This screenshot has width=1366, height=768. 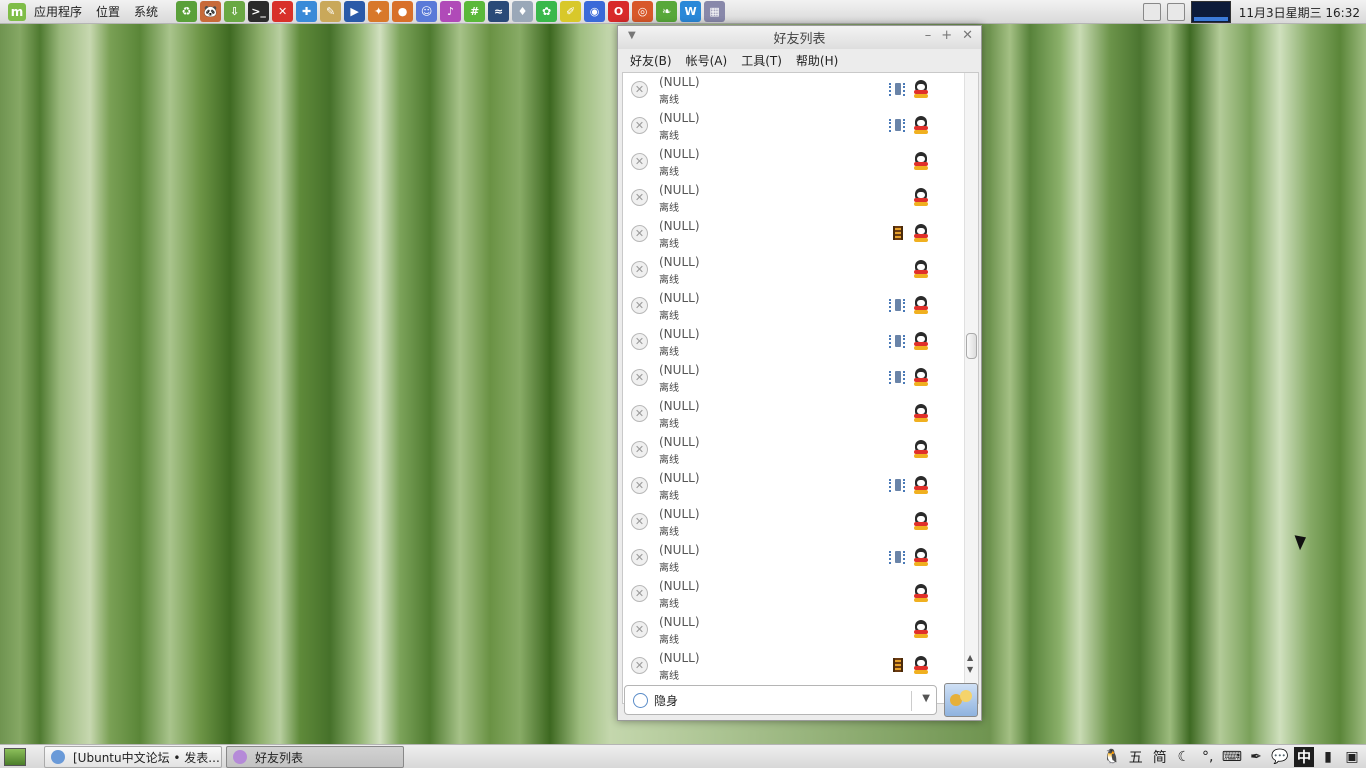 I want to click on status-selector: 隐身 ▼, so click(x=780, y=700).